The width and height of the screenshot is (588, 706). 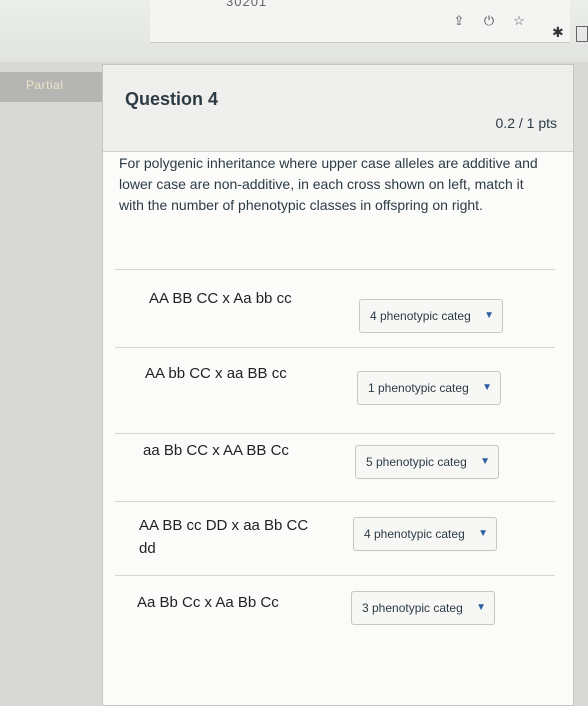 I want to click on browser-title-fragment: 30201, so click(x=247, y=4).